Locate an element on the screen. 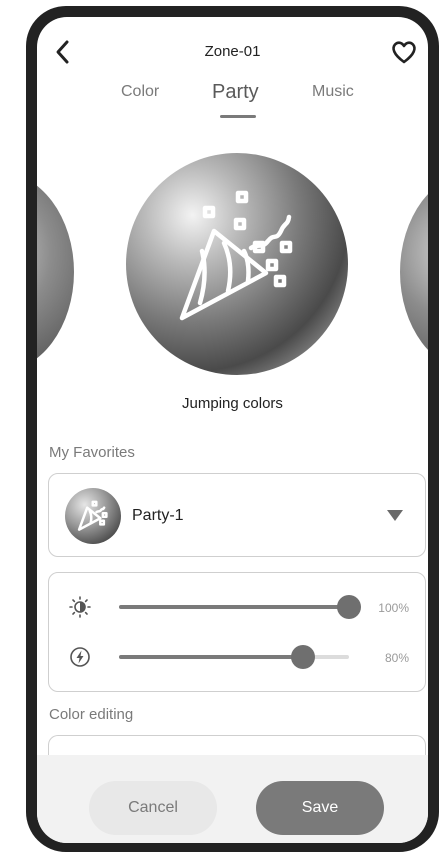 The image size is (447, 857). heart-outline-icon is located at coordinates (404, 52).